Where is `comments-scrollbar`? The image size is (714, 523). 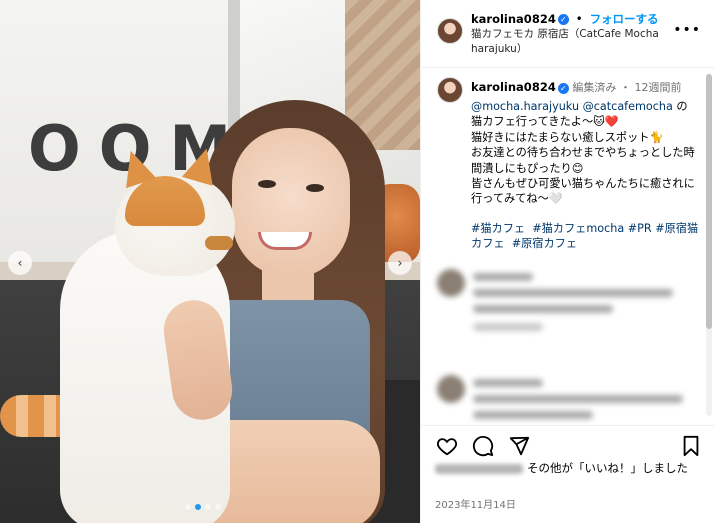 comments-scrollbar is located at coordinates (709, 245).